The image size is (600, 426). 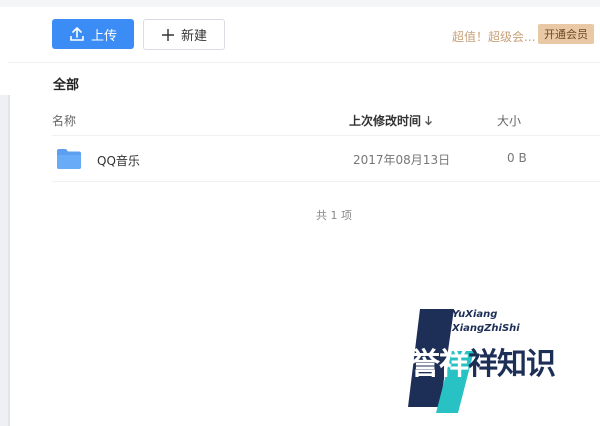 I want to click on new-button: 新建, so click(x=184, y=34).